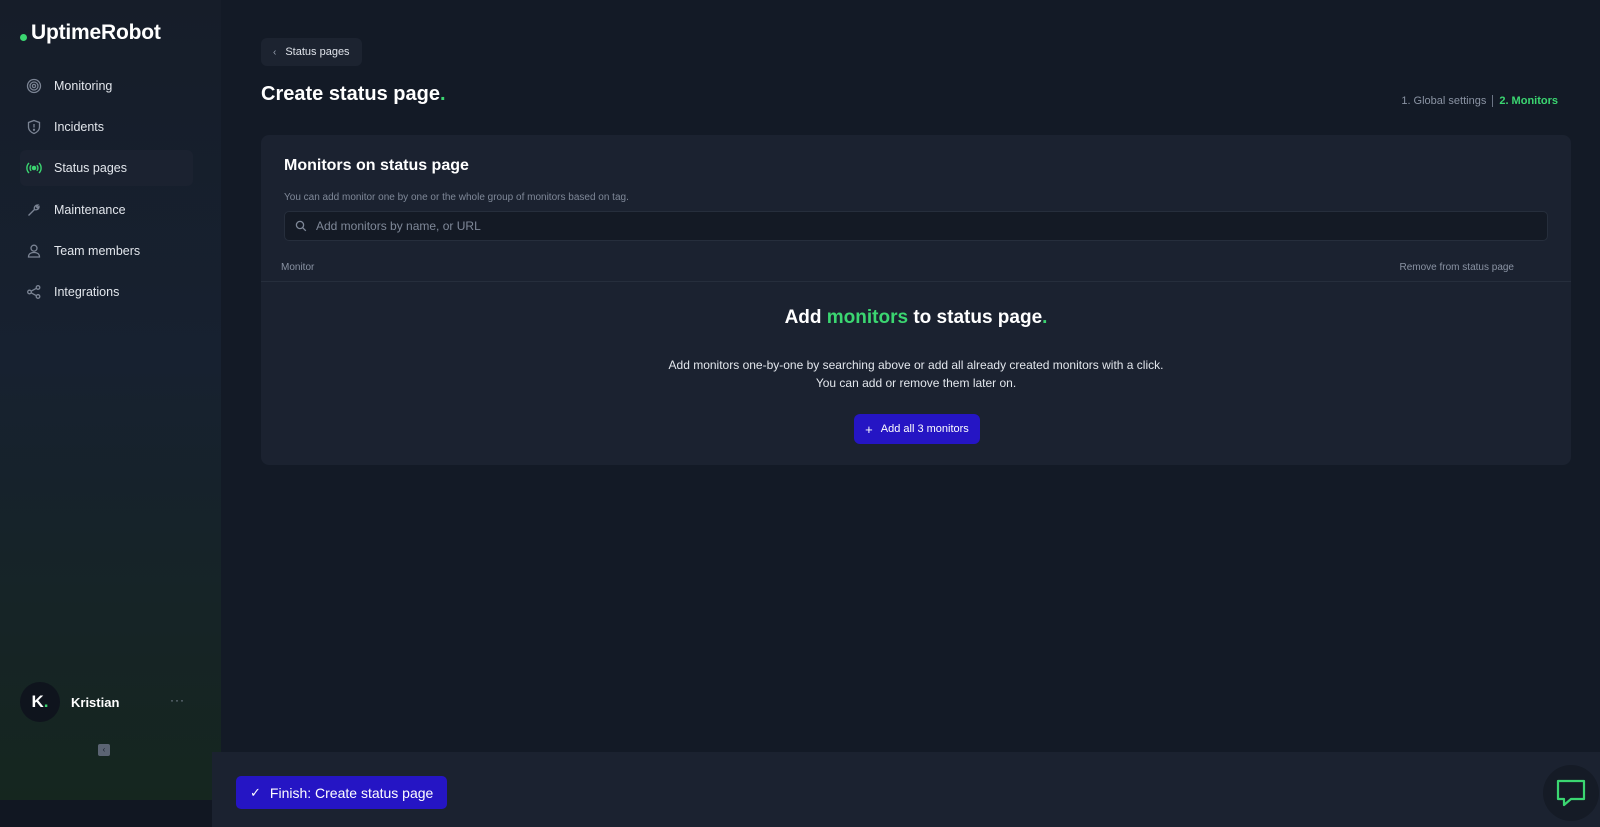 The width and height of the screenshot is (1600, 827). I want to click on empty-title-part-b: monitors, so click(867, 317).